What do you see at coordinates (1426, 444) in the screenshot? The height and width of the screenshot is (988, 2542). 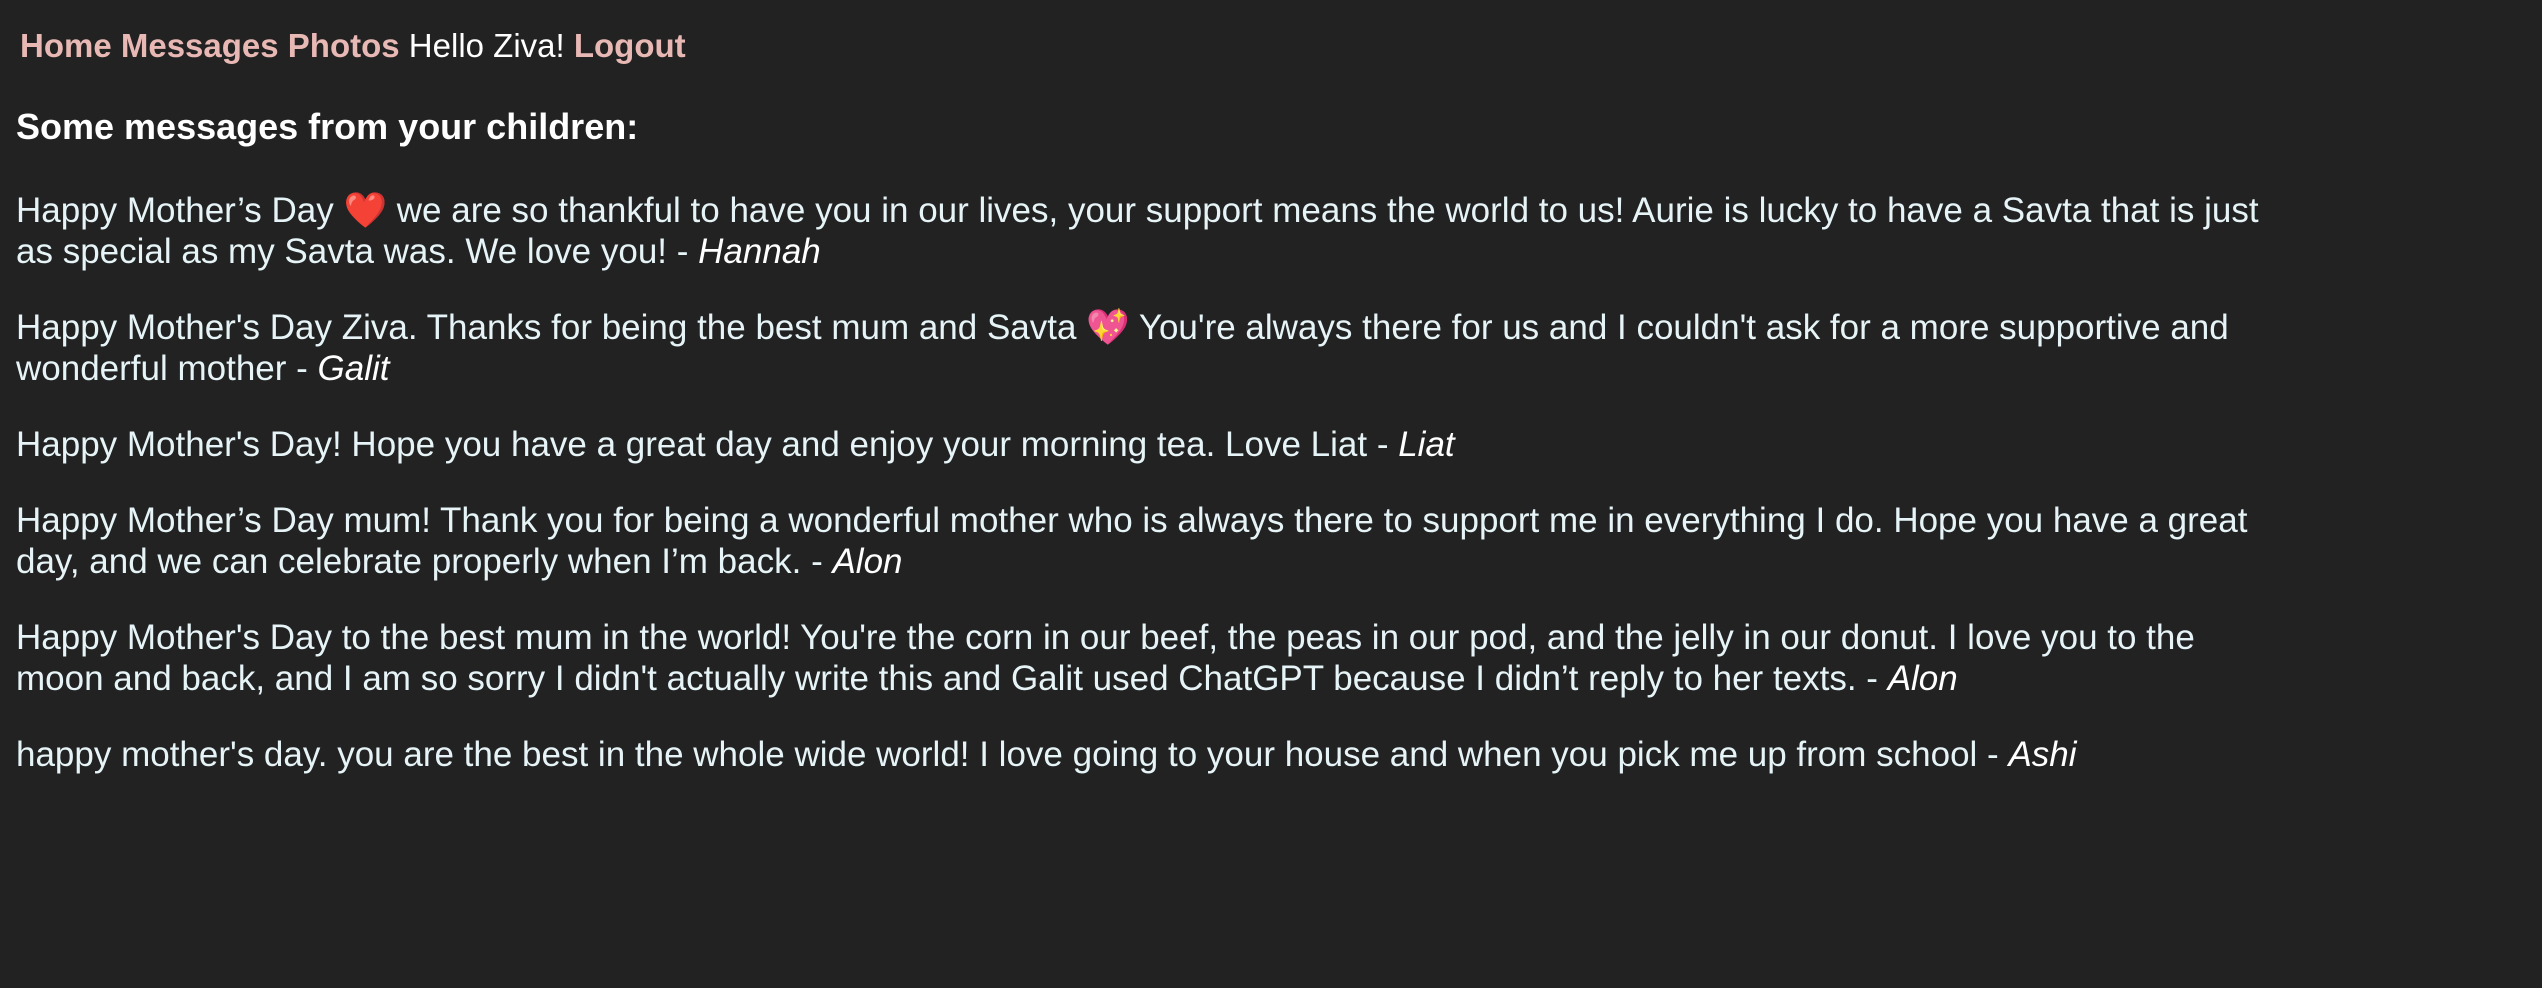 I see `message-author: Liat` at bounding box center [1426, 444].